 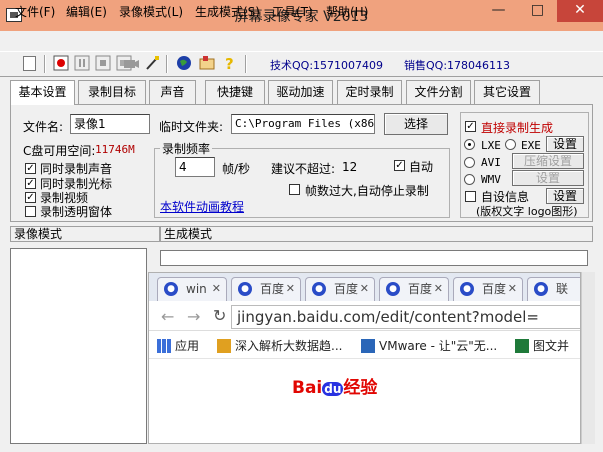 What do you see at coordinates (457, 65) in the screenshot?
I see `sales-qq: 销售QQ:178046113` at bounding box center [457, 65].